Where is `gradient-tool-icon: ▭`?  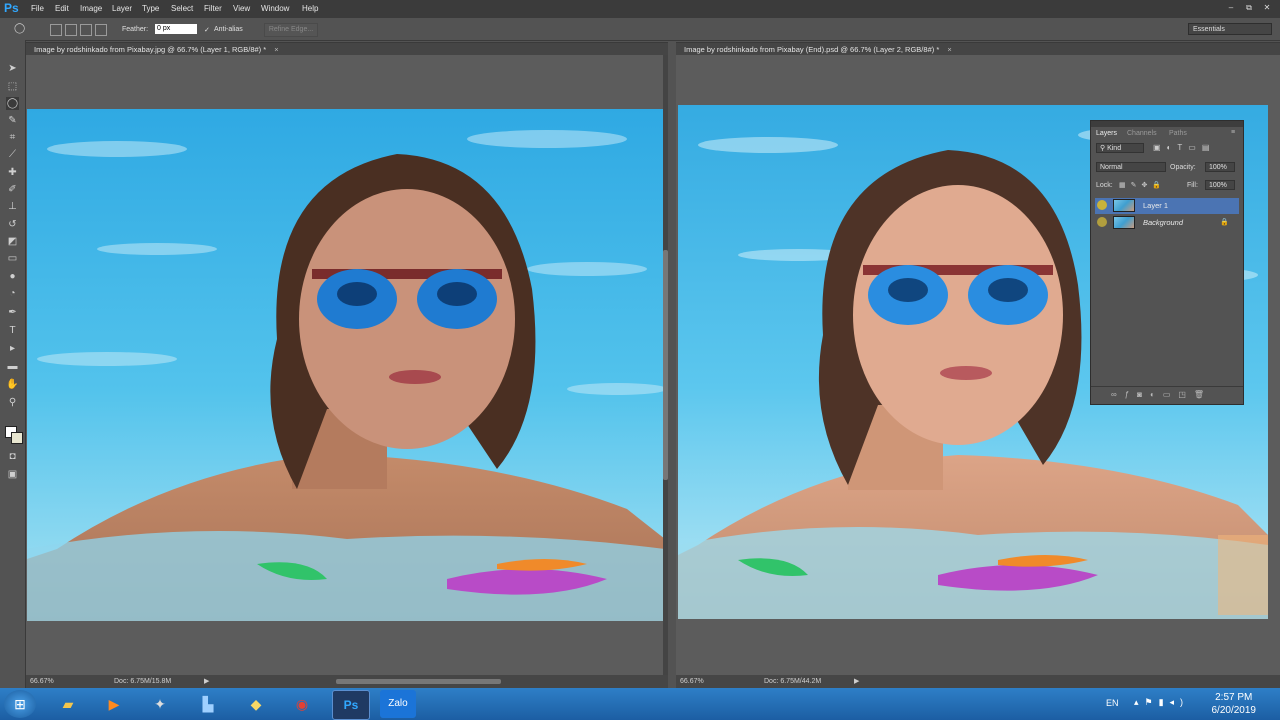
gradient-tool-icon: ▭ is located at coordinates (12, 258).